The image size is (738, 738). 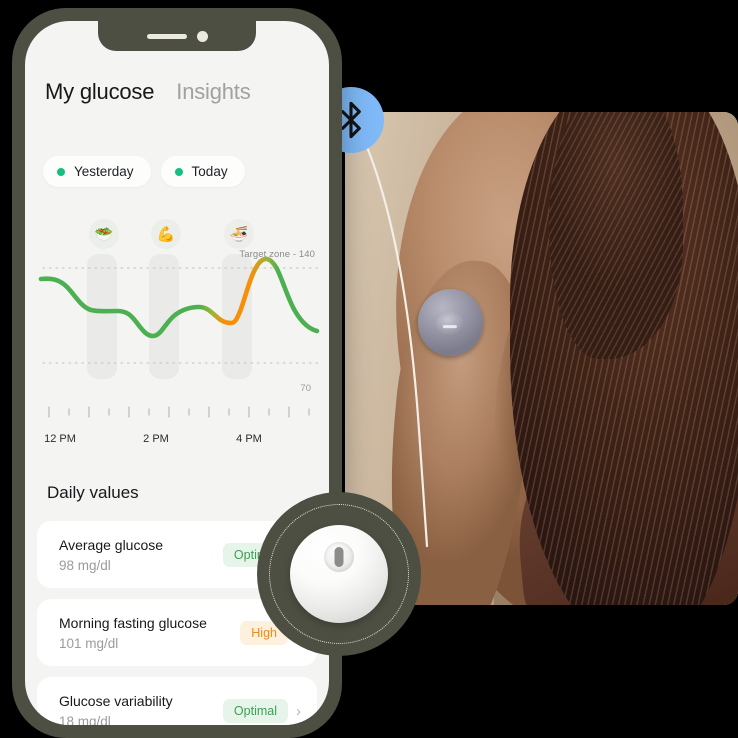 I want to click on row-content: Morning fasting glucose 101 mg/dl, so click(x=133, y=633).